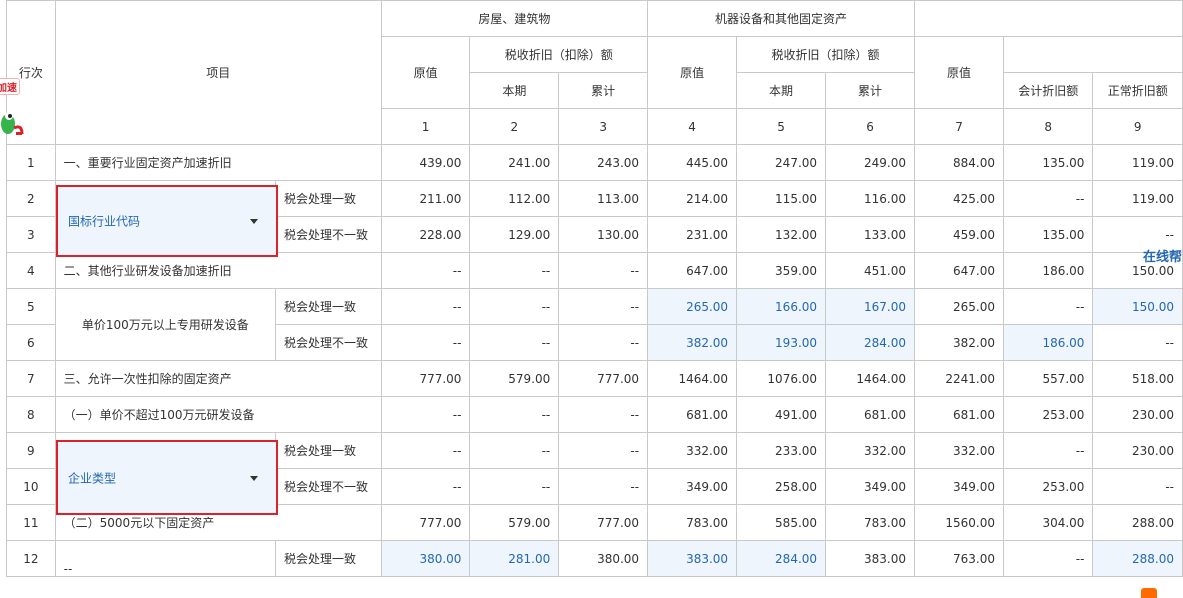  What do you see at coordinates (959, 162) in the screenshot?
I see `cell: 884.00` at bounding box center [959, 162].